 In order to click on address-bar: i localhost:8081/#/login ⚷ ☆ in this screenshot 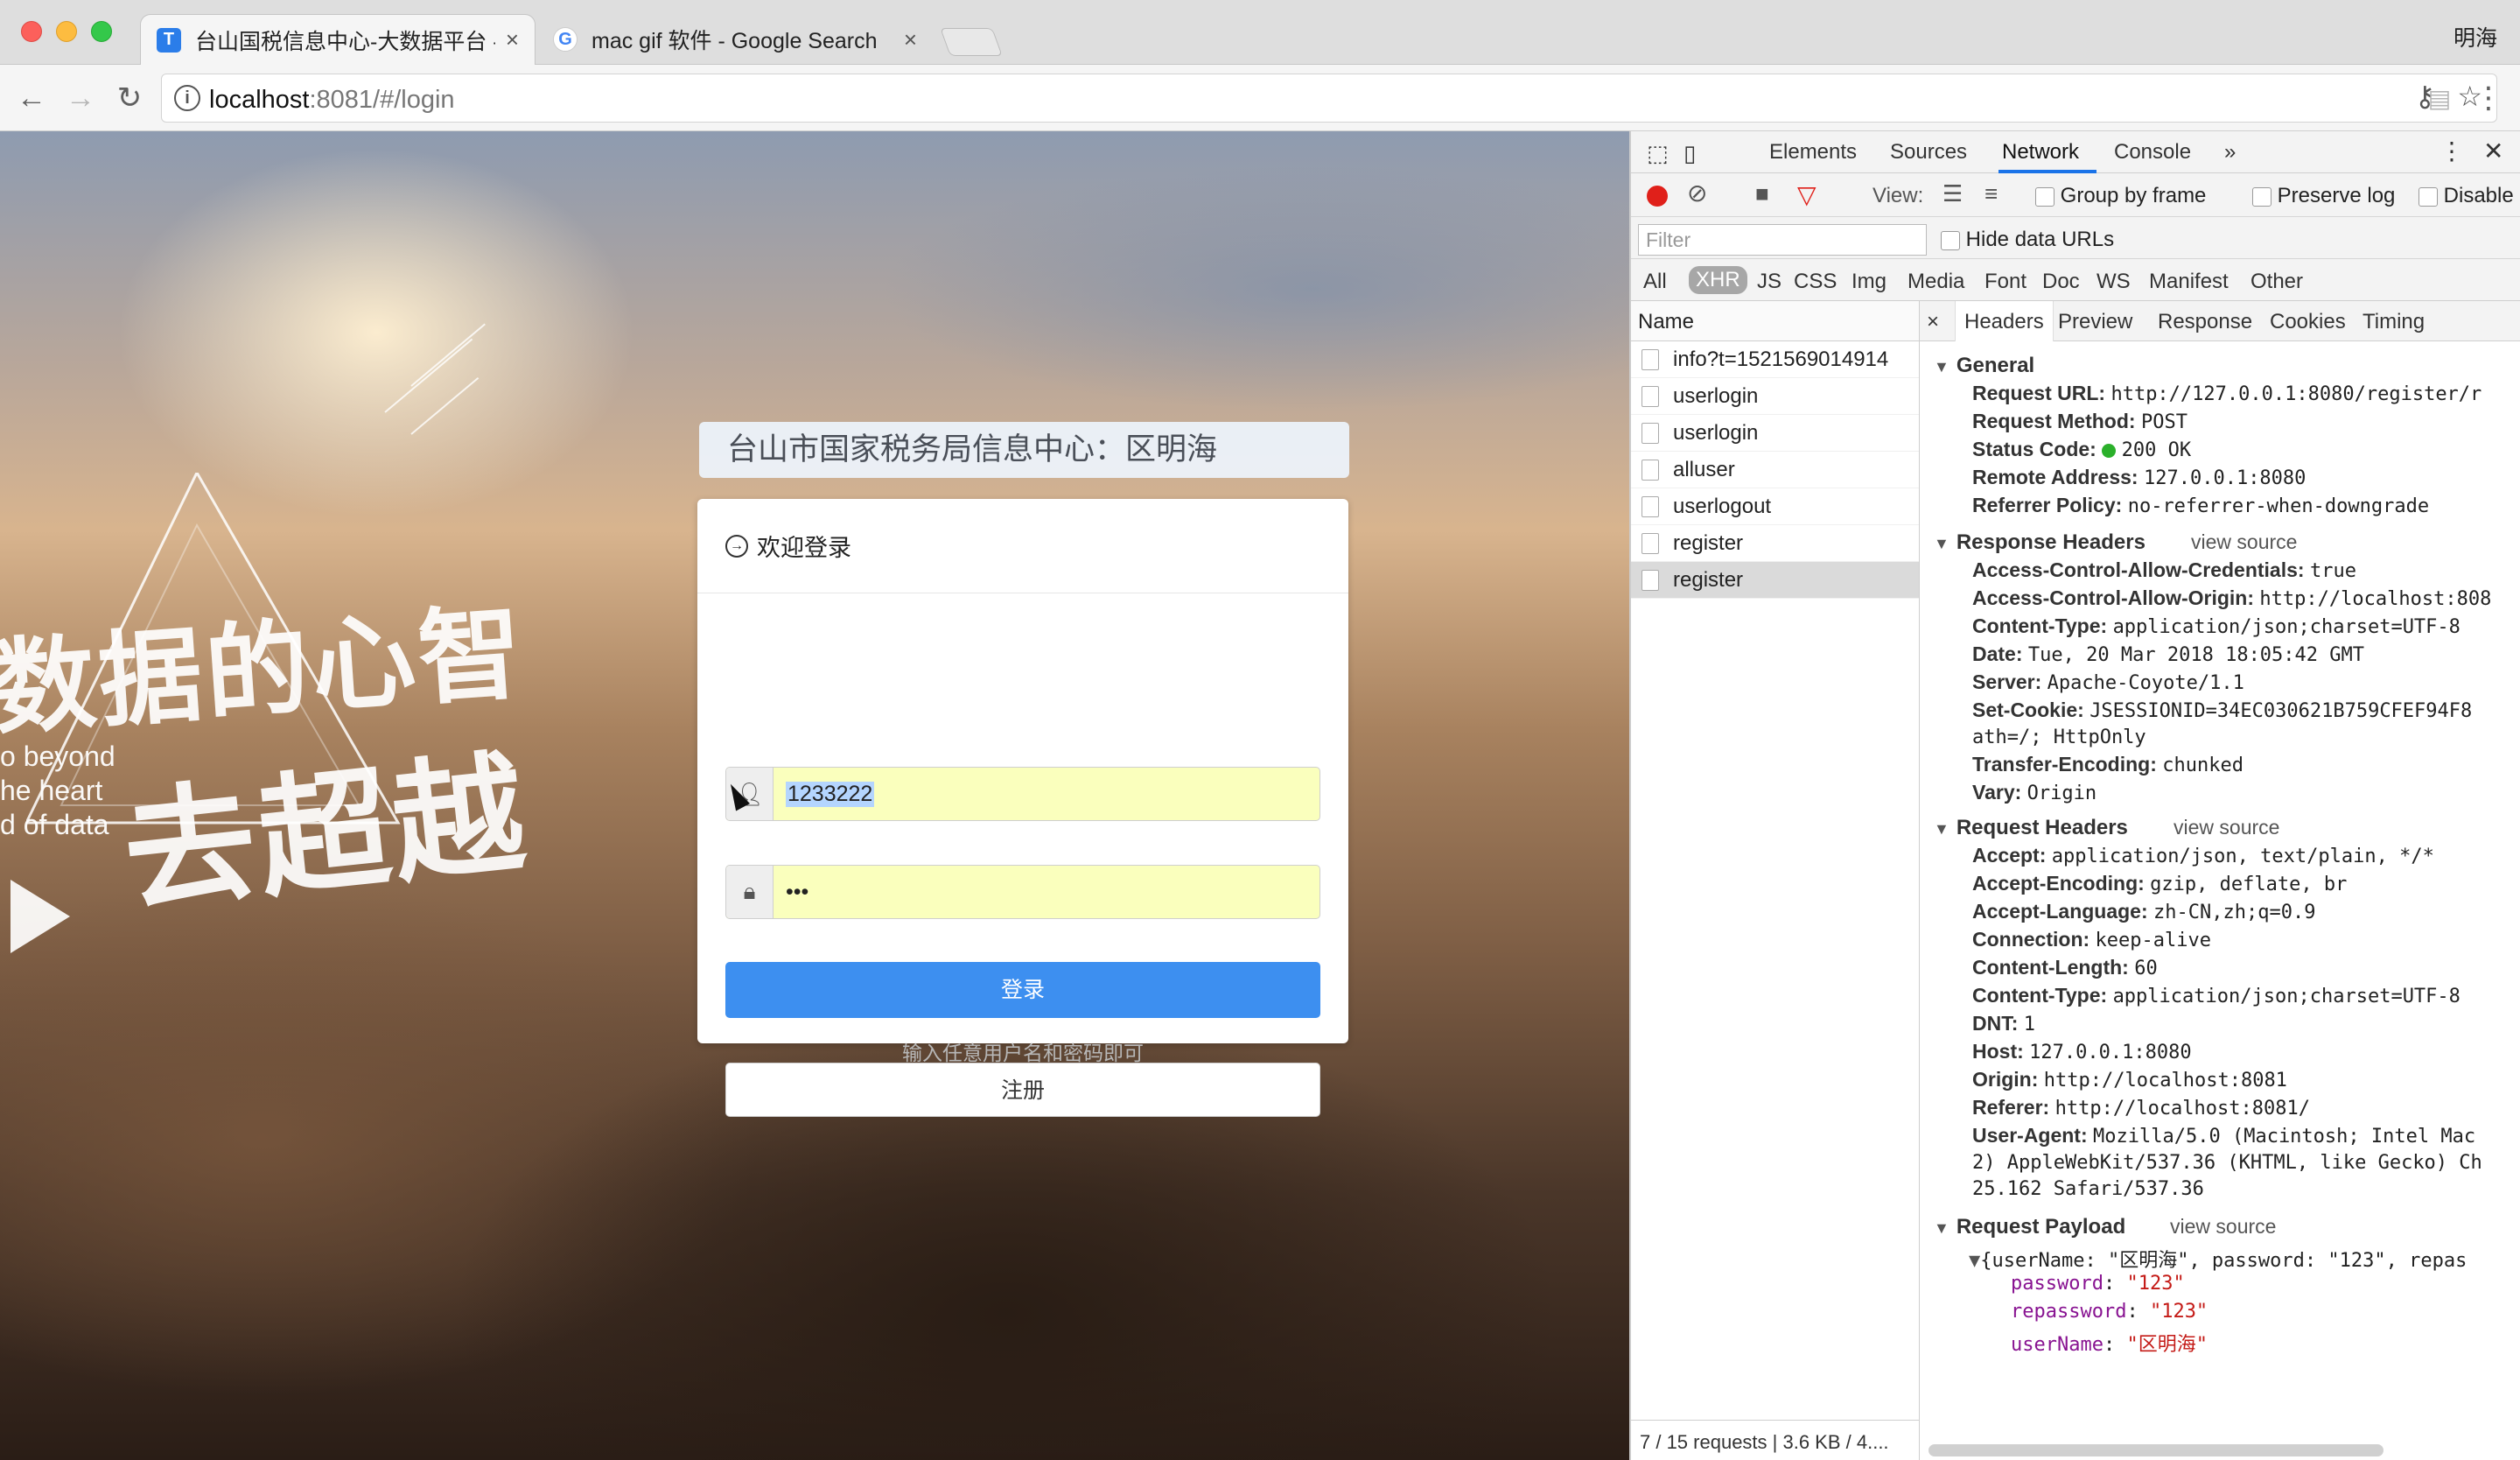, I will do `click(1329, 98)`.